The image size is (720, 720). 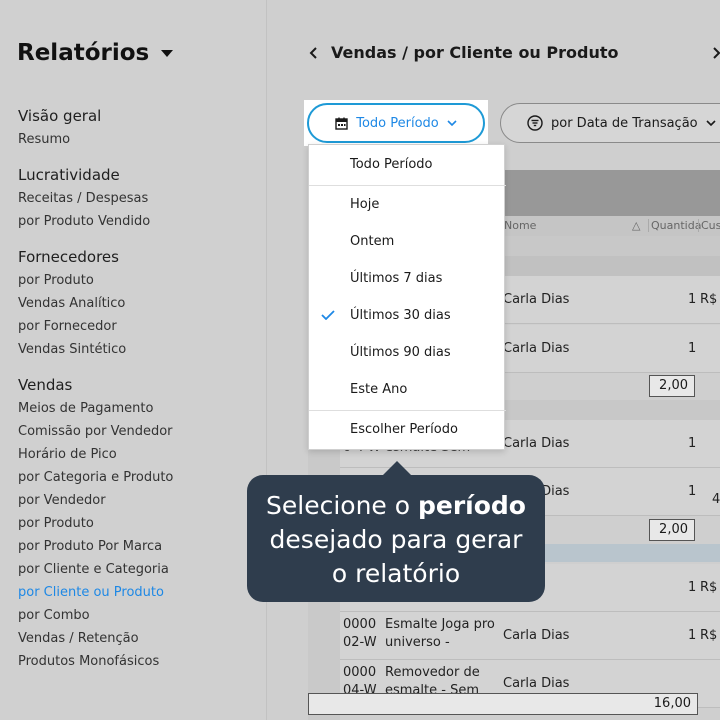 What do you see at coordinates (138, 175) in the screenshot?
I see `sidebar-section-heading: Lucratividade` at bounding box center [138, 175].